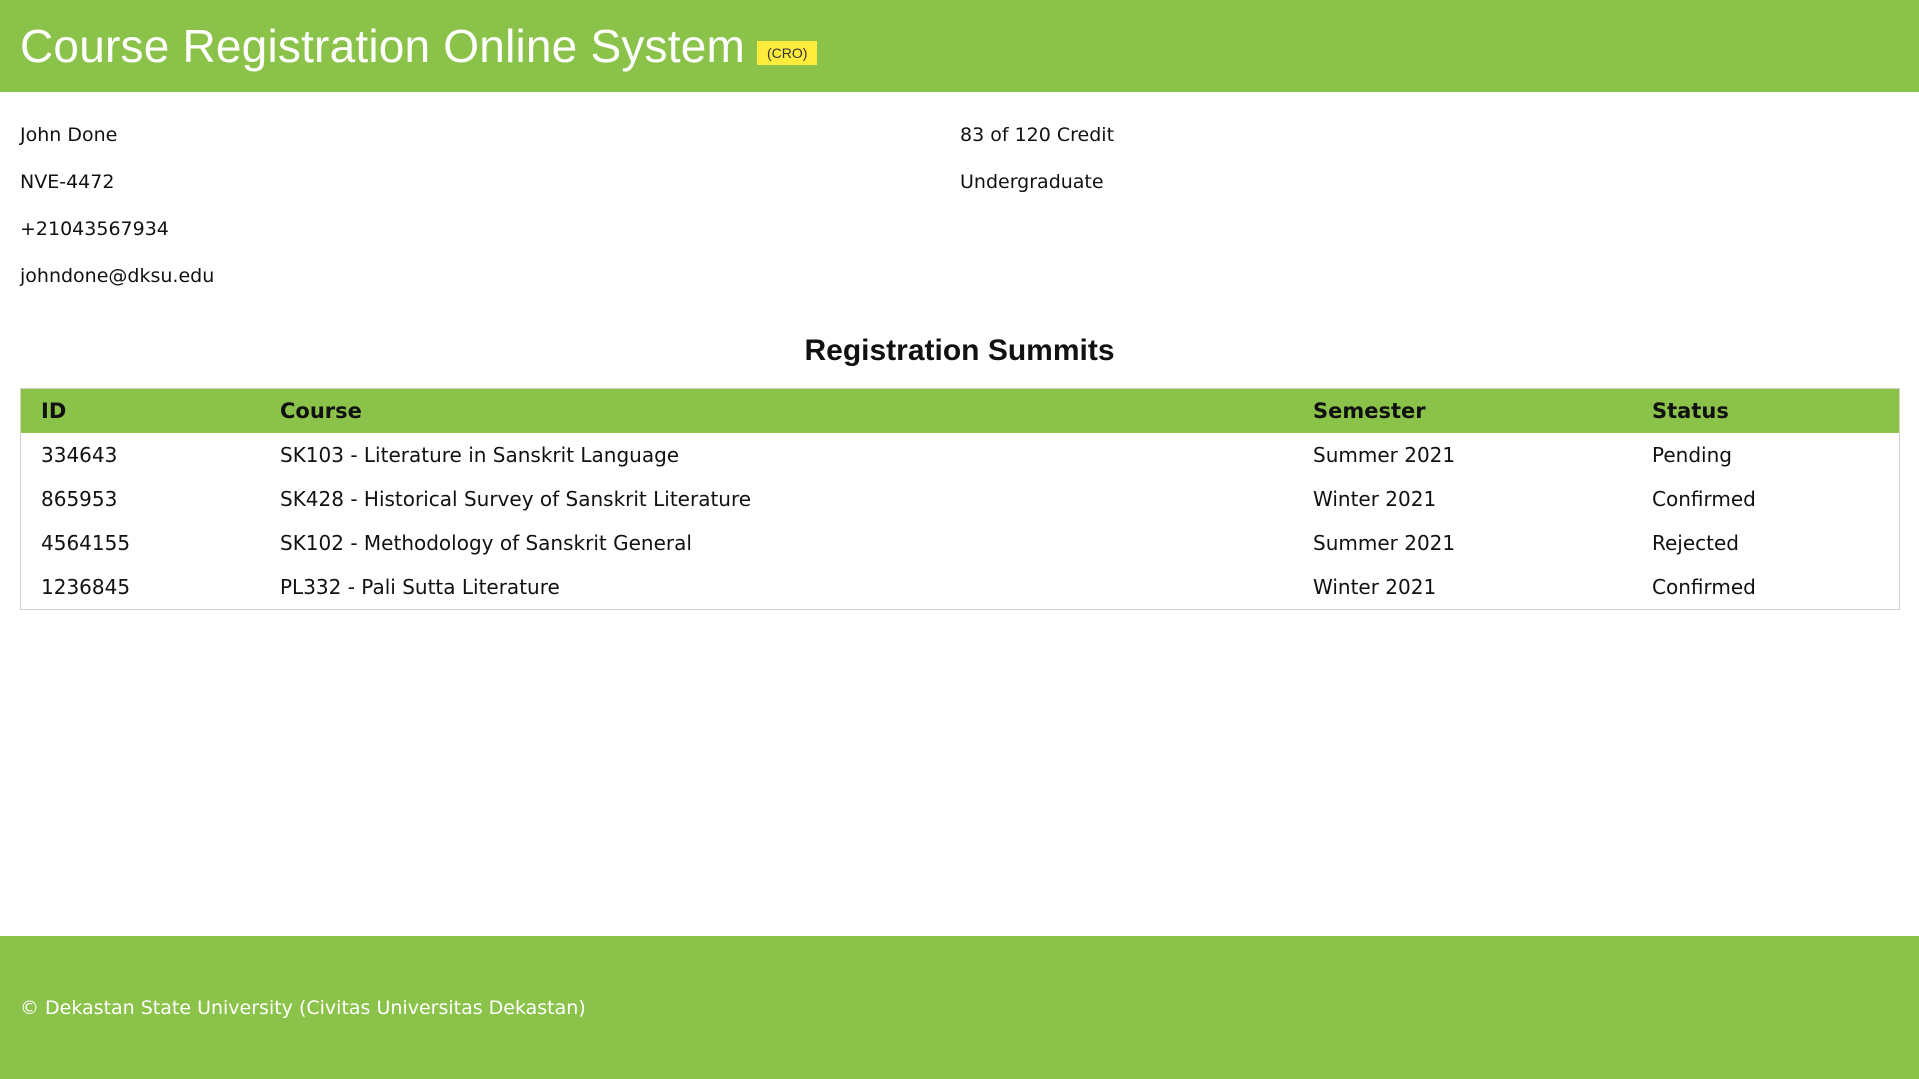 The image size is (1919, 1079). Describe the element at coordinates (86, 587) in the screenshot. I see `cell-id: 1236845` at that location.